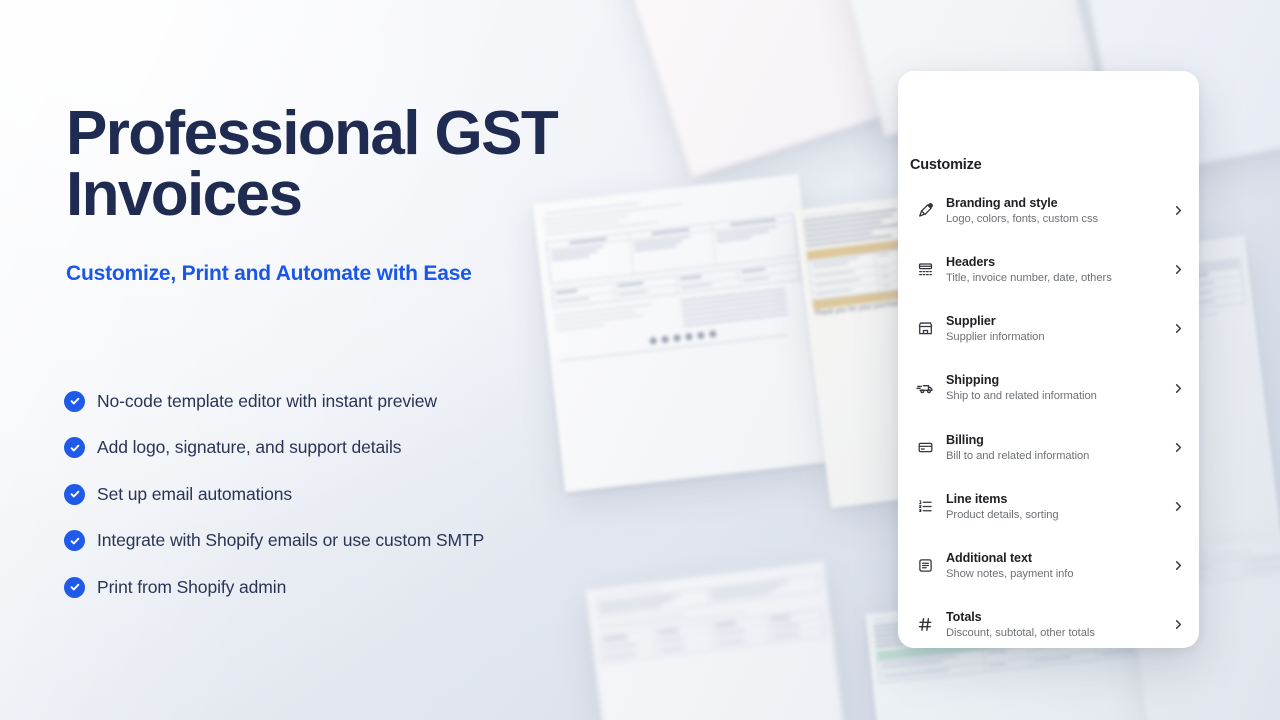 The height and width of the screenshot is (720, 1280). I want to click on row-title: Totals, so click(964, 617).